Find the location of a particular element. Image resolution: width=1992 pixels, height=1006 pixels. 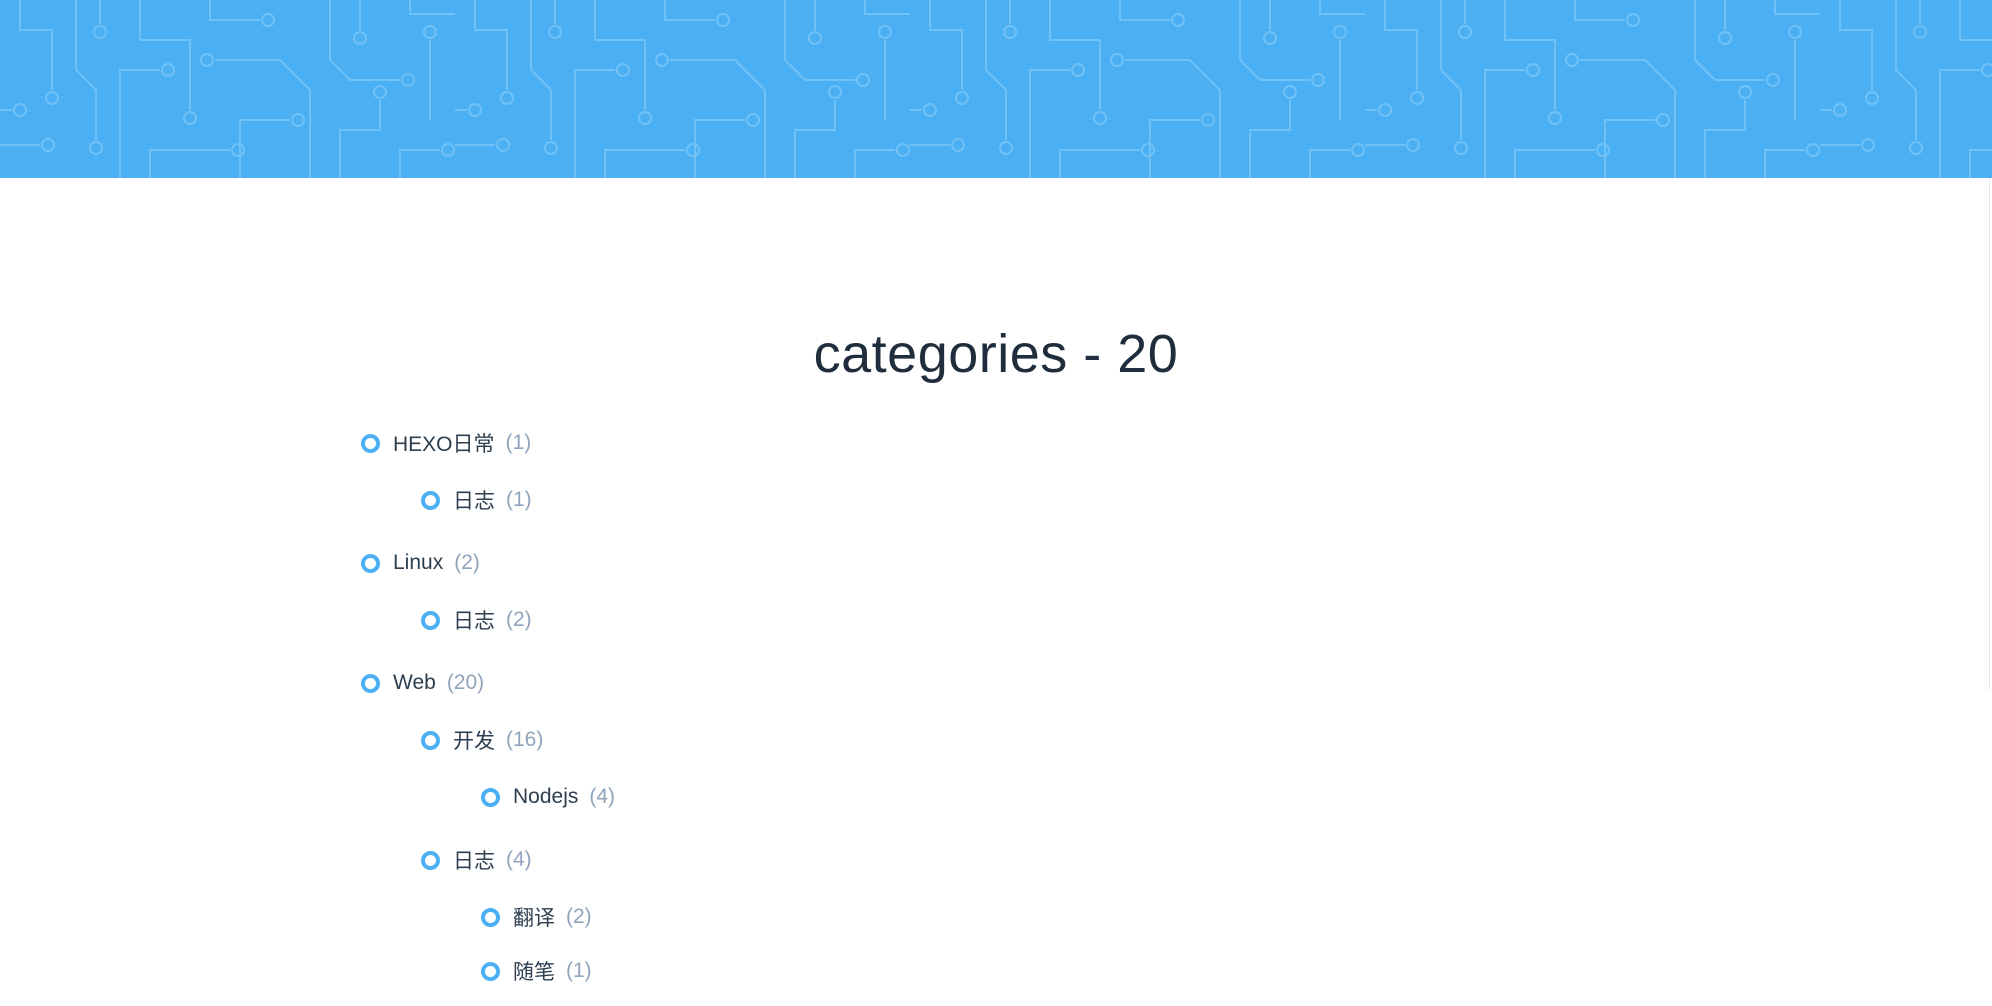

category-link: Nodejs is located at coordinates (545, 797).